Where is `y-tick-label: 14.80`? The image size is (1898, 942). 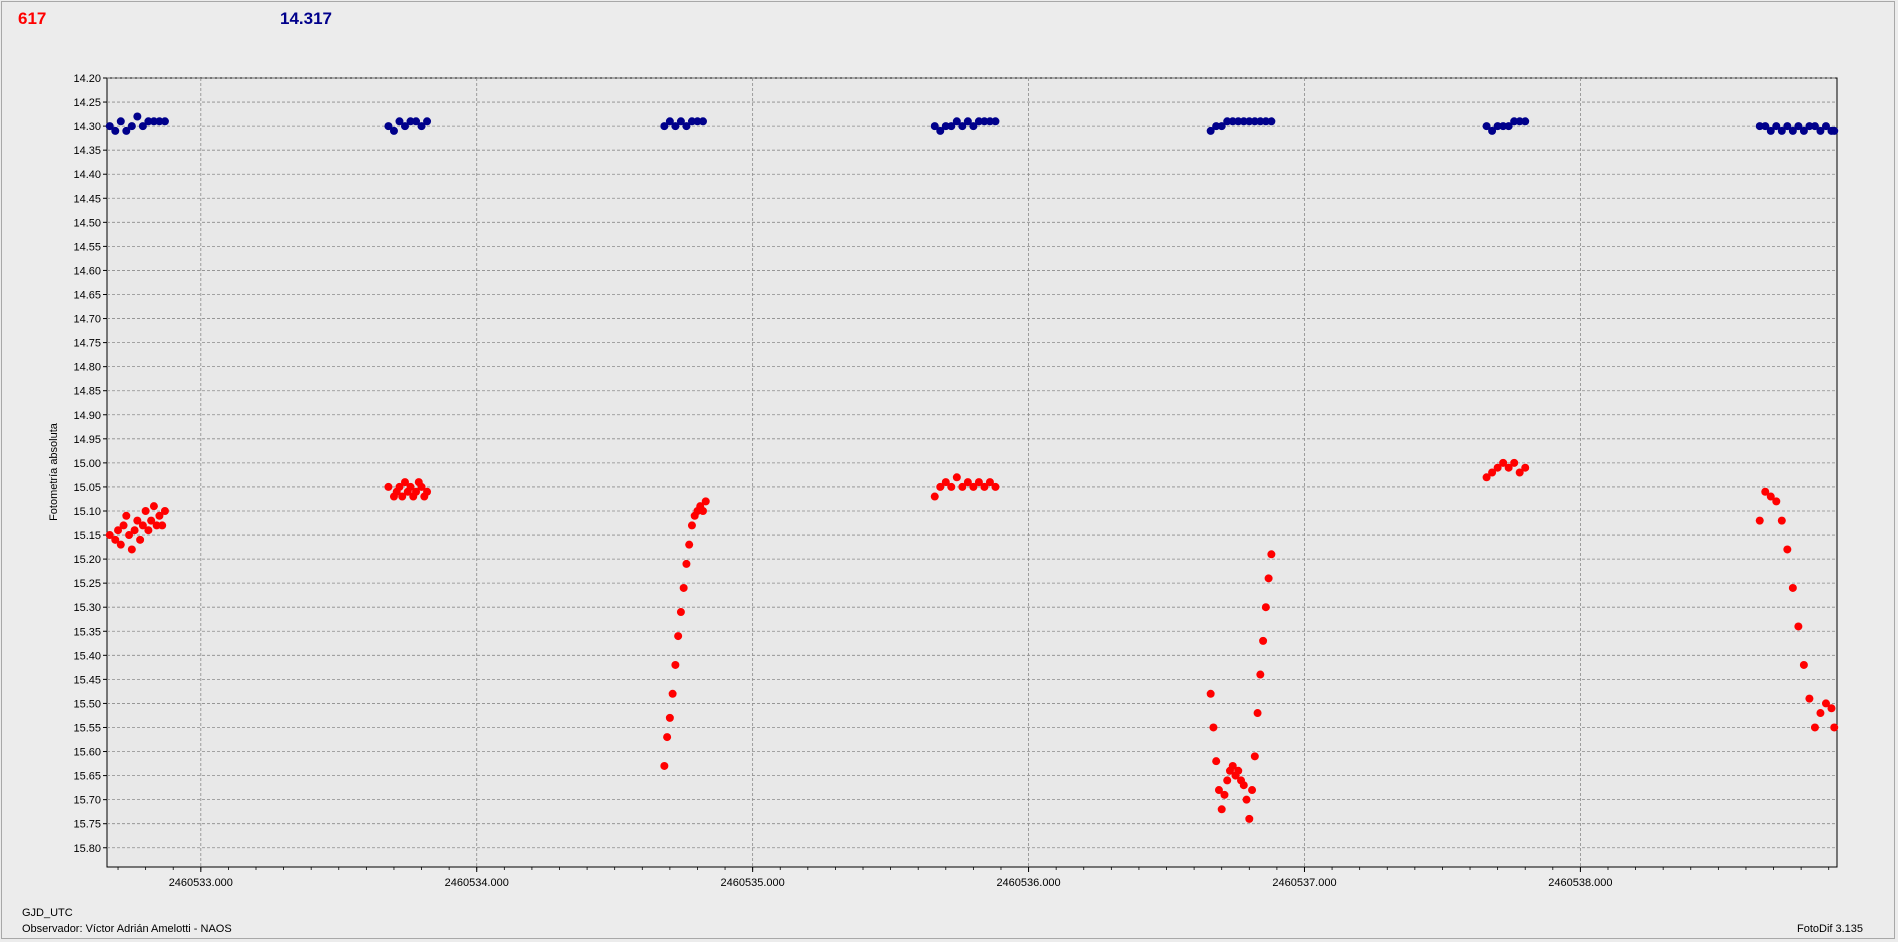
y-tick-label: 14.80 is located at coordinates (87, 368).